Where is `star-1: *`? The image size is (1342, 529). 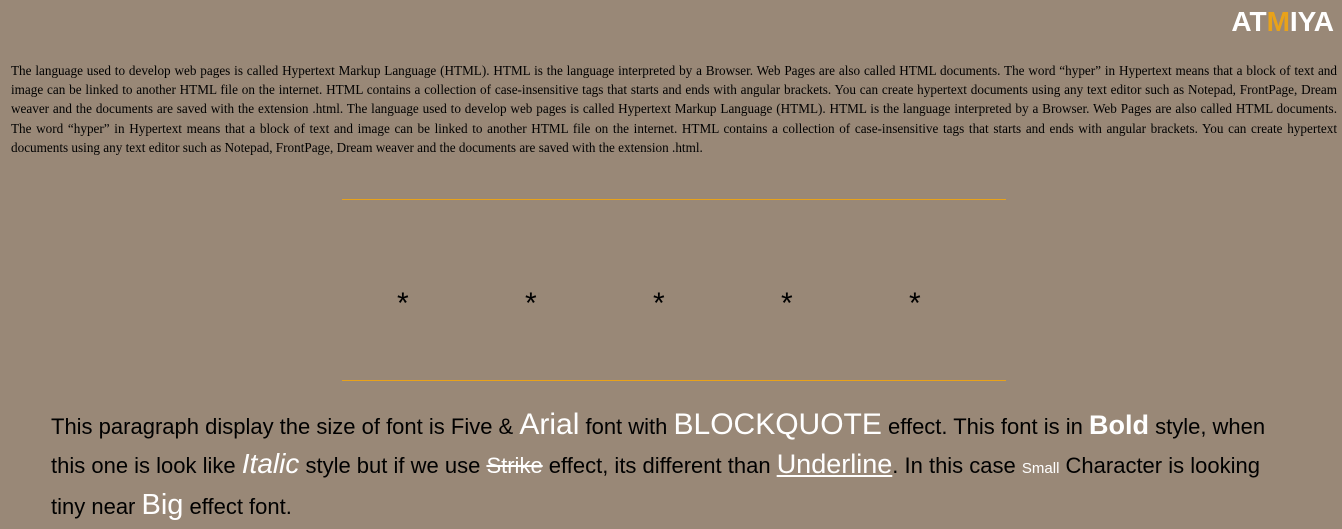 star-1: * is located at coordinates (403, 303).